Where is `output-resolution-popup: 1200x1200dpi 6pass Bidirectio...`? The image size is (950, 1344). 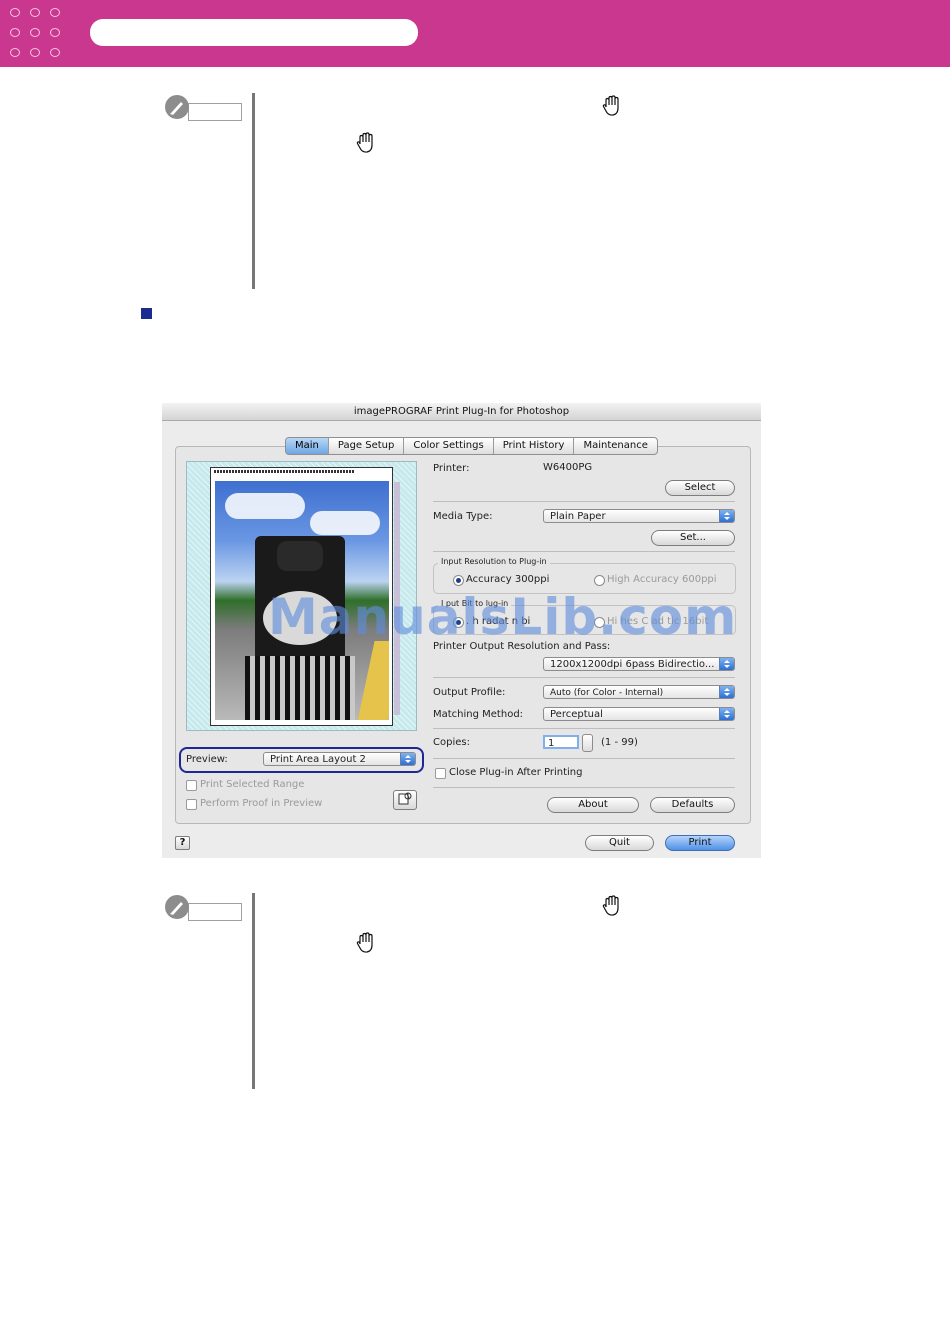 output-resolution-popup: 1200x1200dpi 6pass Bidirectio... is located at coordinates (639, 664).